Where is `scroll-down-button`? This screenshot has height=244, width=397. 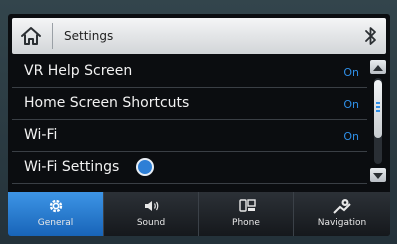 scroll-down-button is located at coordinates (378, 175).